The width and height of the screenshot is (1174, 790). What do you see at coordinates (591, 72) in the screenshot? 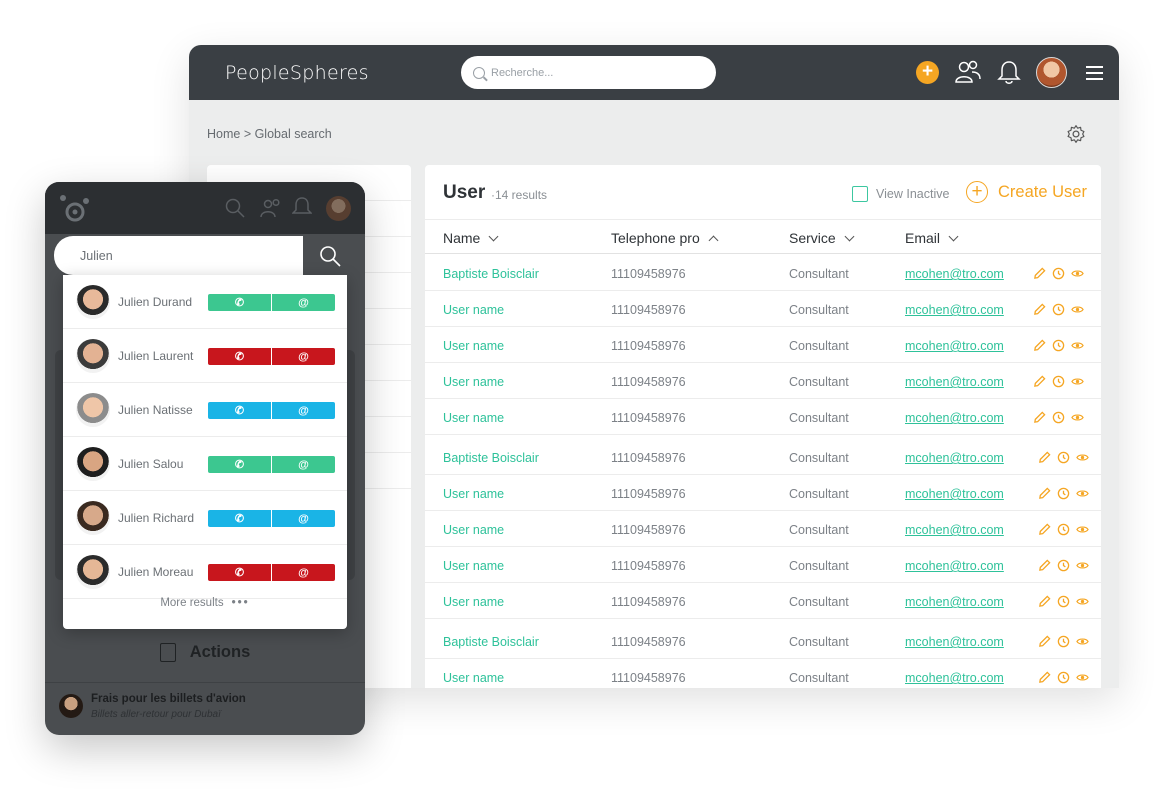
I see `search-input` at bounding box center [591, 72].